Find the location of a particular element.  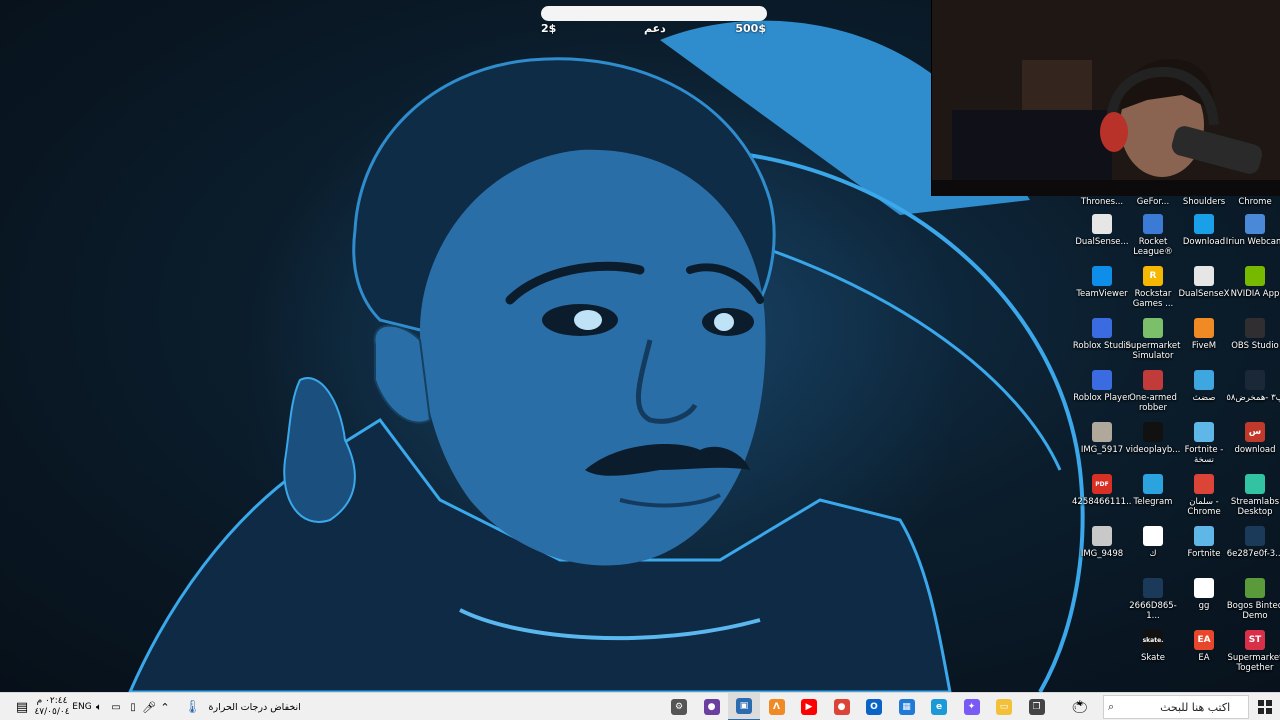

desktop-icon-supermarket-together: ST Supermarket Together is located at coordinates (1254, 653).